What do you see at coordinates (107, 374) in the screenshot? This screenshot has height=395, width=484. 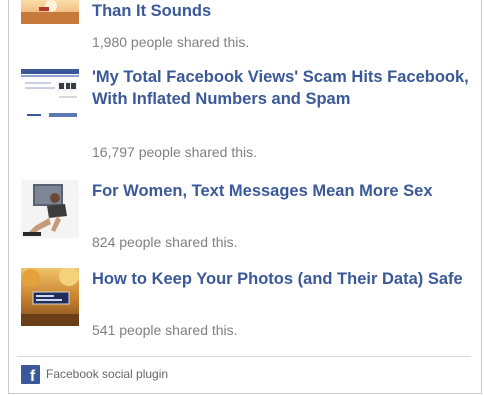 I see `facebook-social-plugin-label: Facebook social plugin` at bounding box center [107, 374].